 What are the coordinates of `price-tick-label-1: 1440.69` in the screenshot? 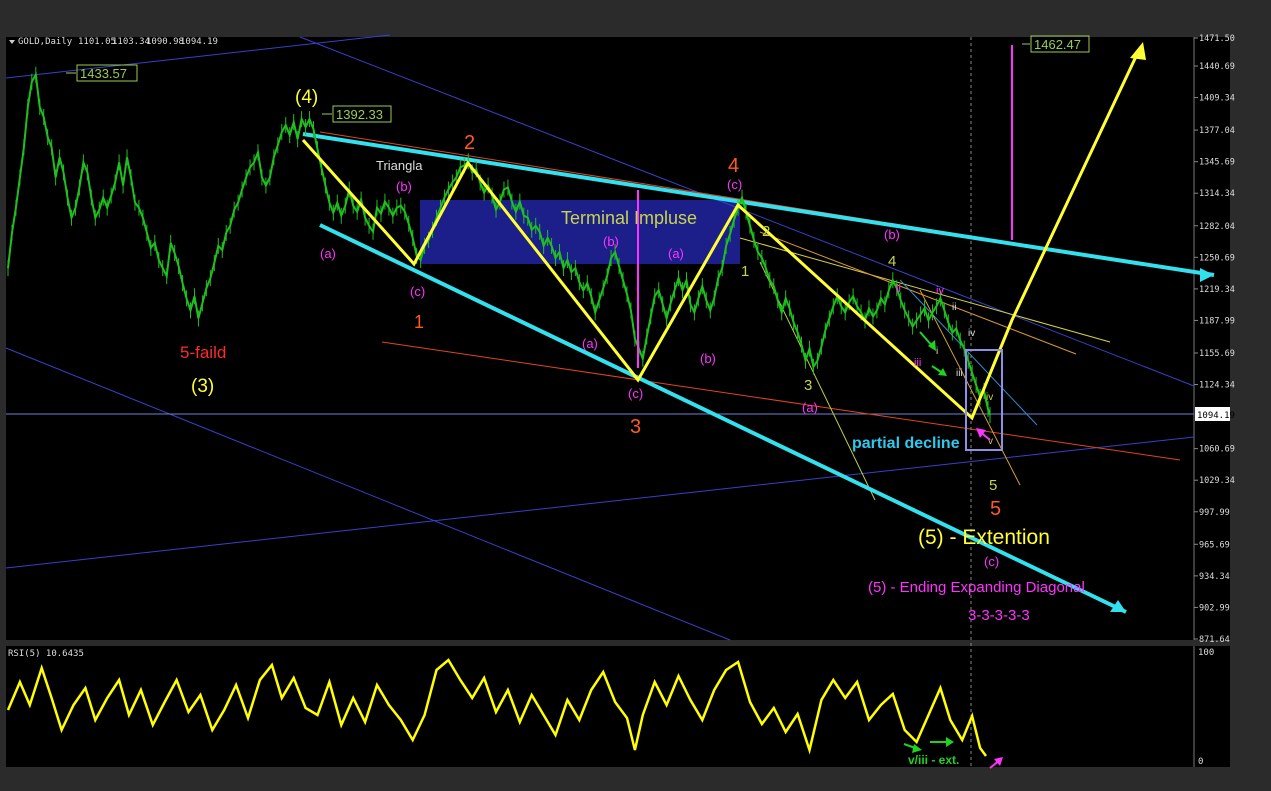 It's located at (1217, 67).